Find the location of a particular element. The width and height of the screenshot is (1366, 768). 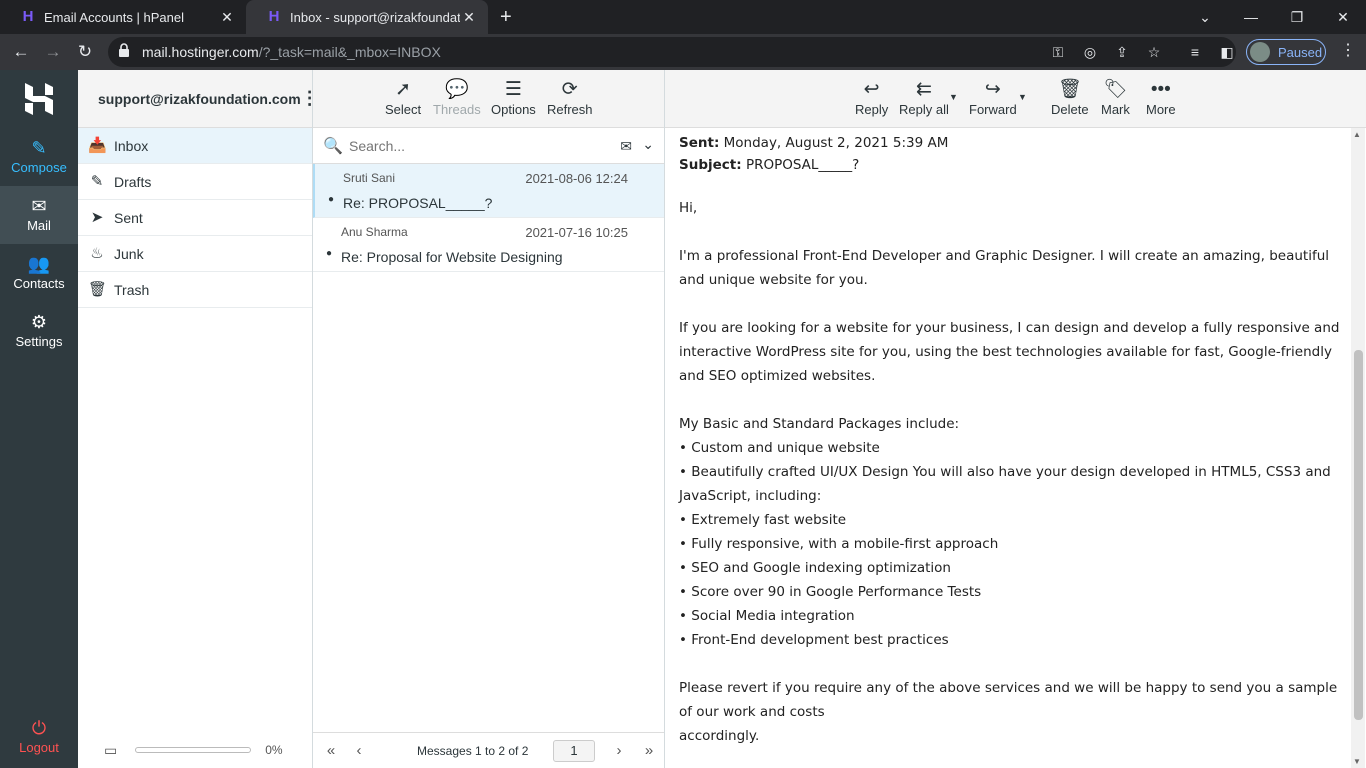

search-icon: 🔍 is located at coordinates (333, 146).